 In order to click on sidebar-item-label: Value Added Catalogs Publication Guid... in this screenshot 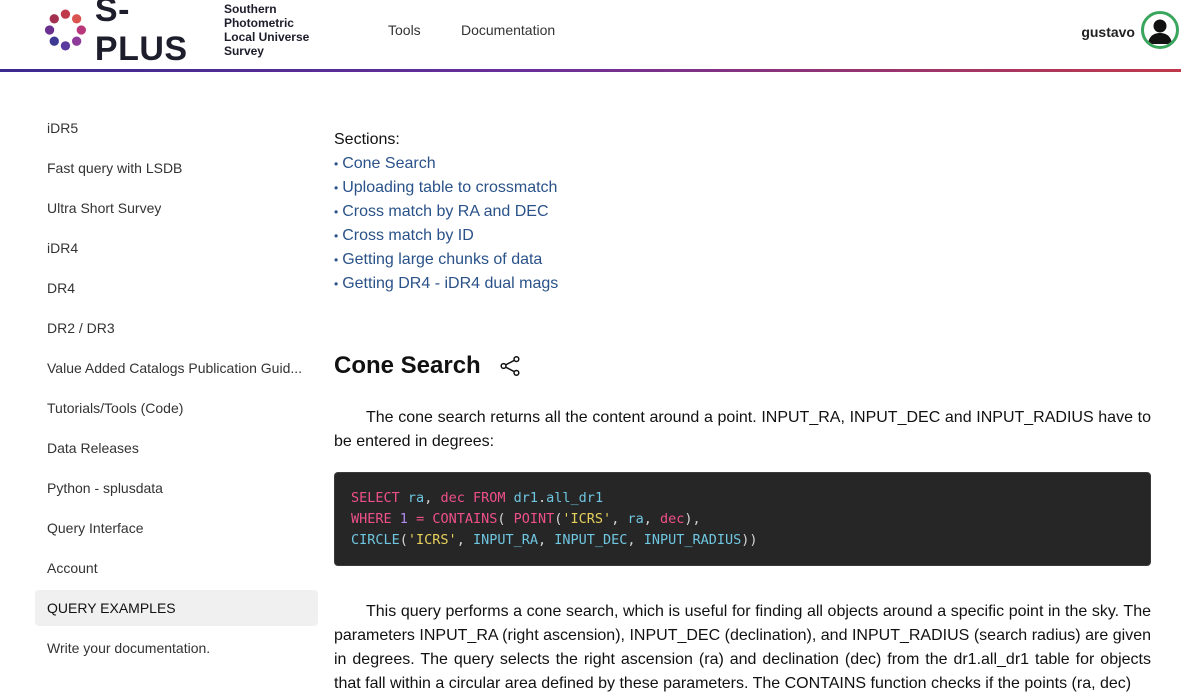, I will do `click(175, 368)`.